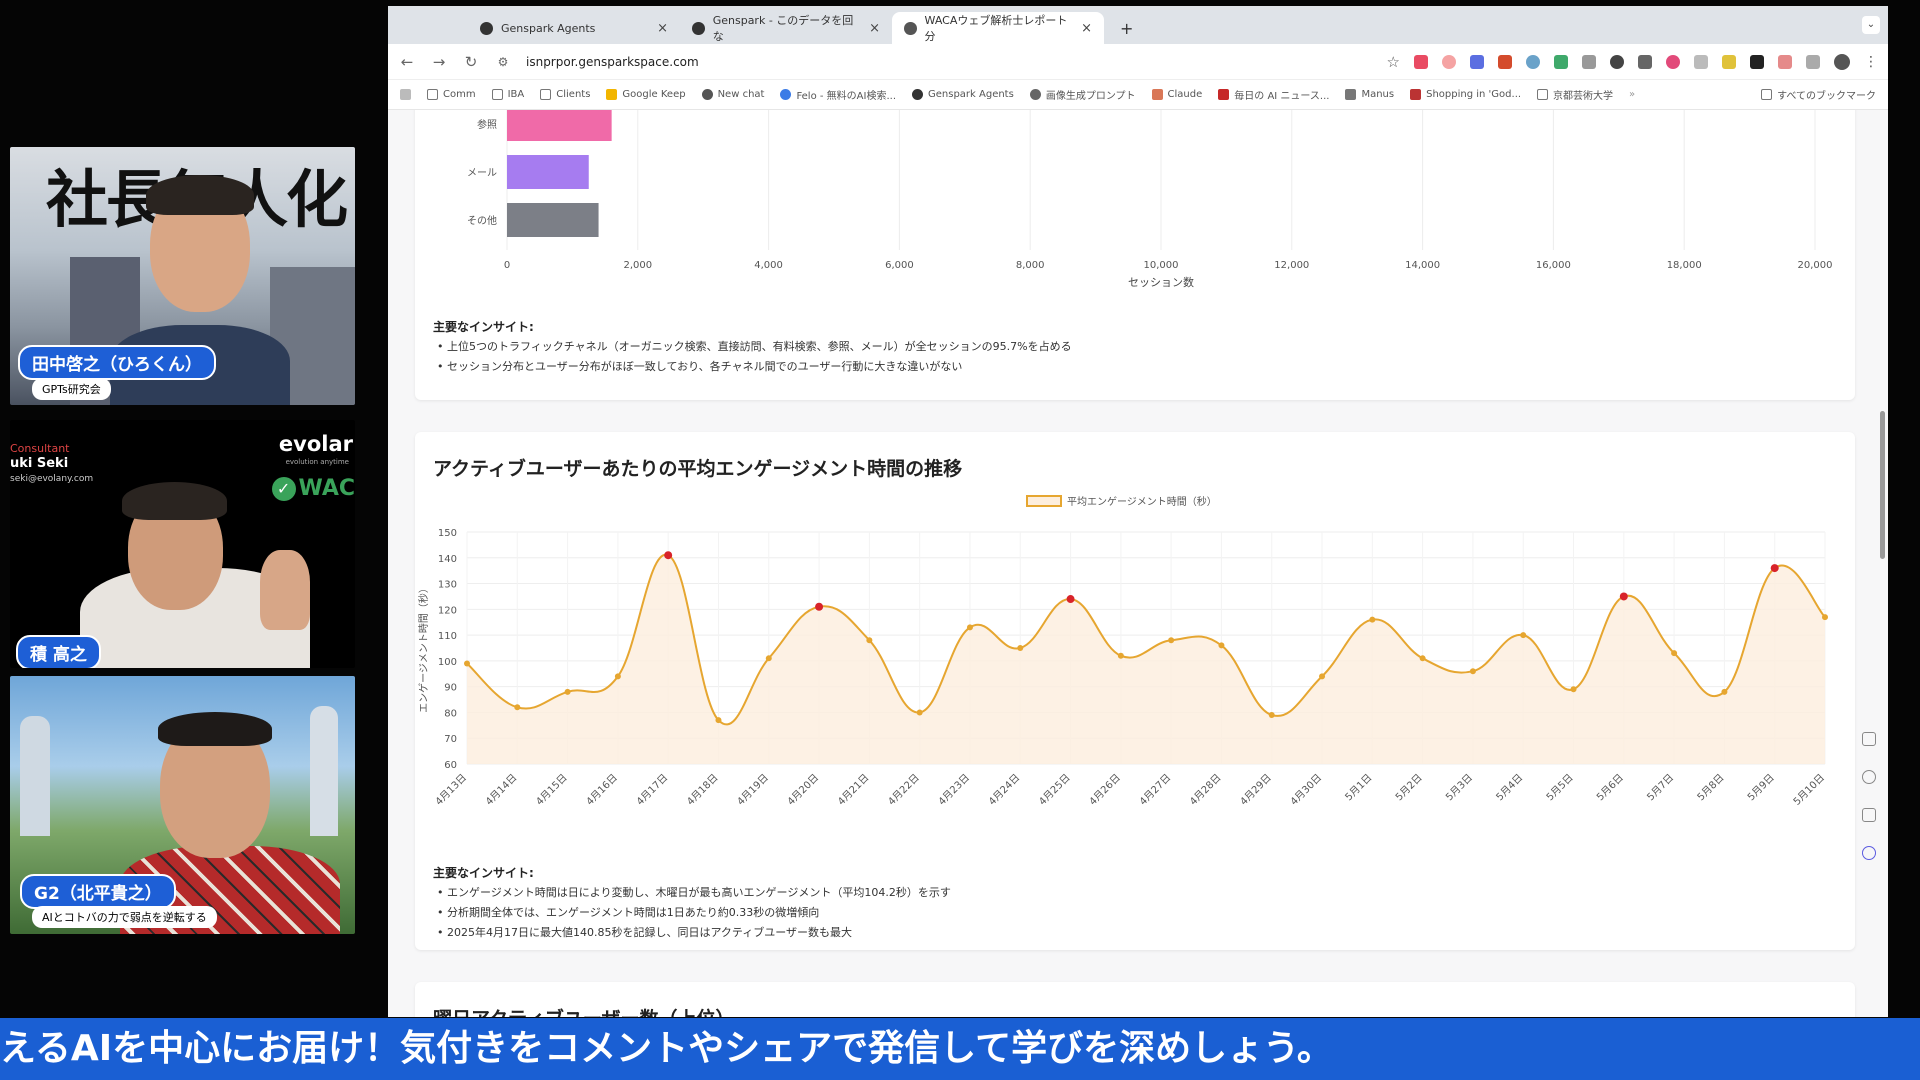 The height and width of the screenshot is (1080, 1920). Describe the element at coordinates (423, 648) in the screenshot. I see `y-axis-label: エンゲージメント時間（秒）` at that location.